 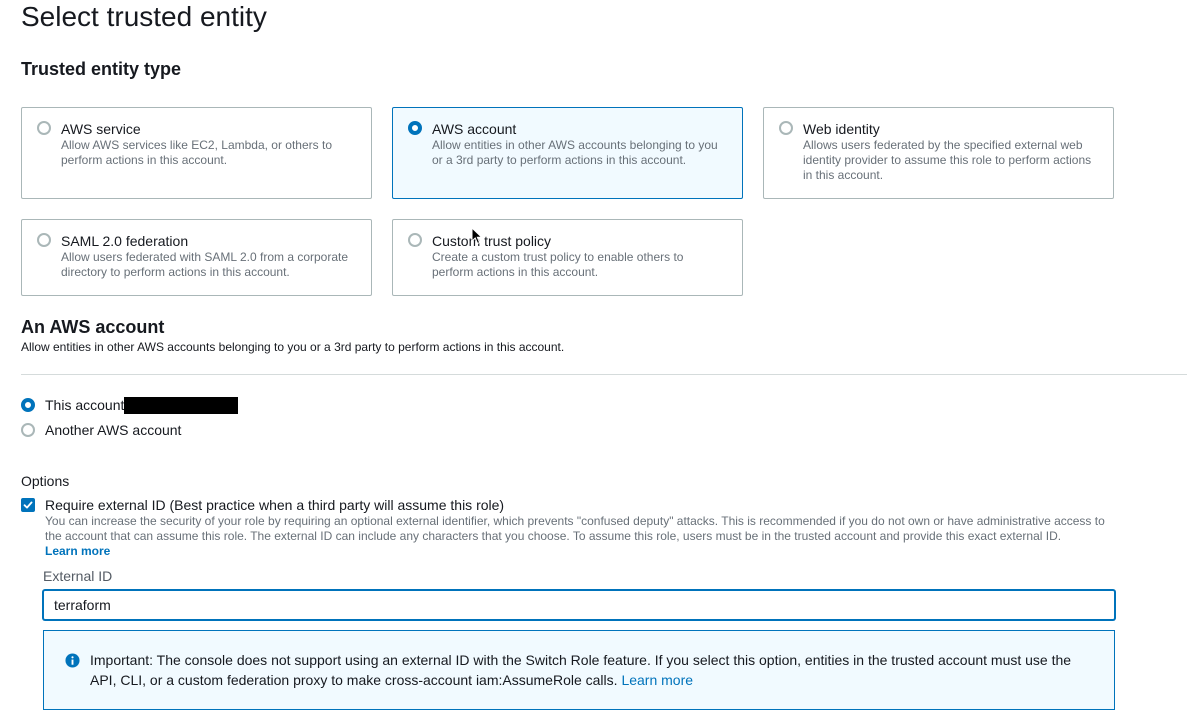 What do you see at coordinates (786, 128) in the screenshot?
I see `web-identity-radio` at bounding box center [786, 128].